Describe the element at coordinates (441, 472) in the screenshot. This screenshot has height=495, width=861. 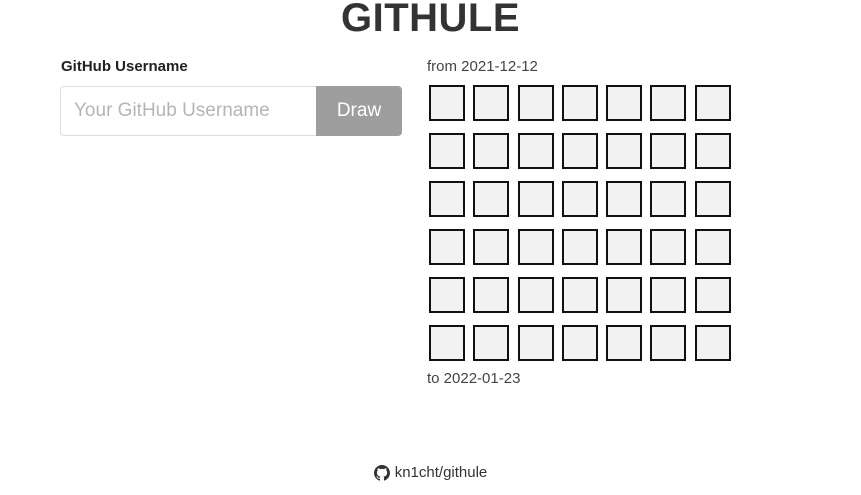
I see `repo-link: kn1cht/githule` at that location.